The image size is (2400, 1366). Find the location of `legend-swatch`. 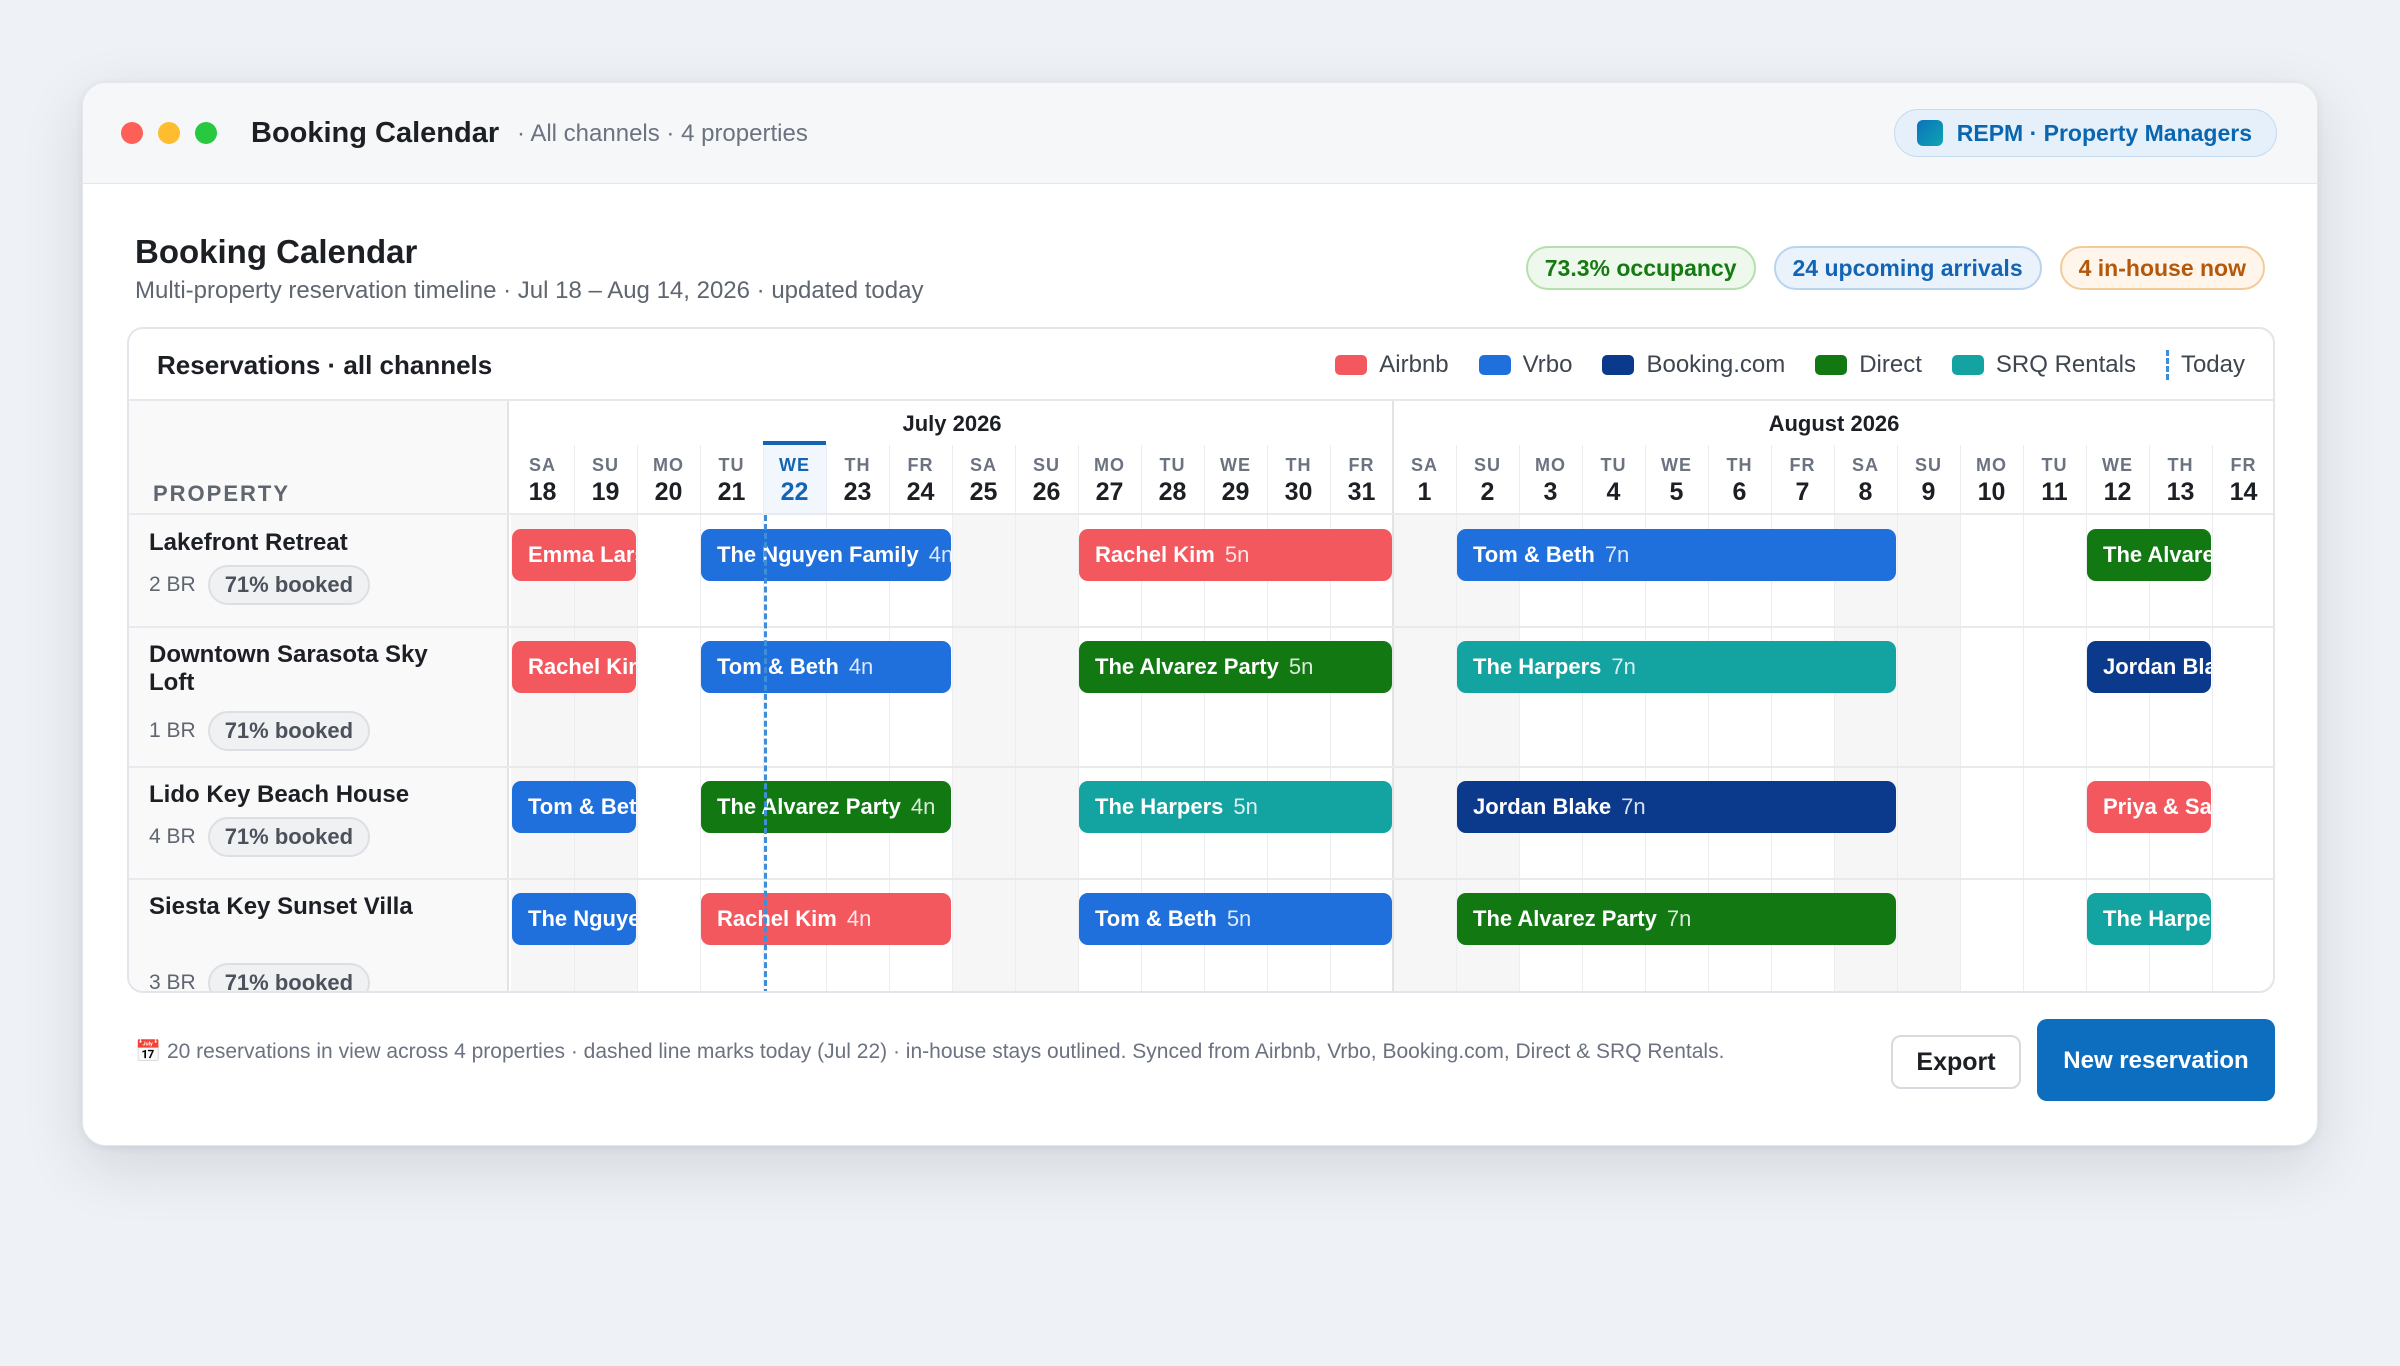

legend-swatch is located at coordinates (1967, 365).